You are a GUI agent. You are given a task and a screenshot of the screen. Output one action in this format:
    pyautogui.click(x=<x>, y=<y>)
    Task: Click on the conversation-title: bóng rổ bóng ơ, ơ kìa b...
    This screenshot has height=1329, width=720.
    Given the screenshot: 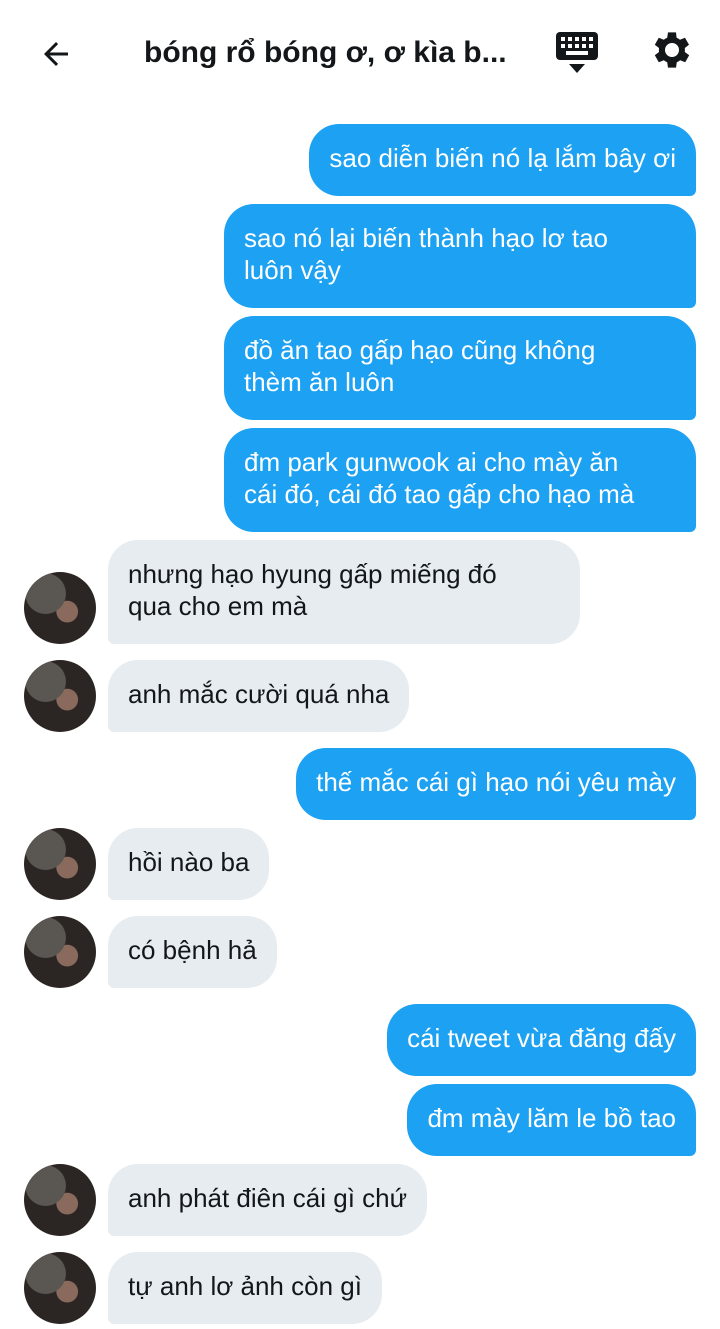 What is the action you would take?
    pyautogui.click(x=325, y=52)
    